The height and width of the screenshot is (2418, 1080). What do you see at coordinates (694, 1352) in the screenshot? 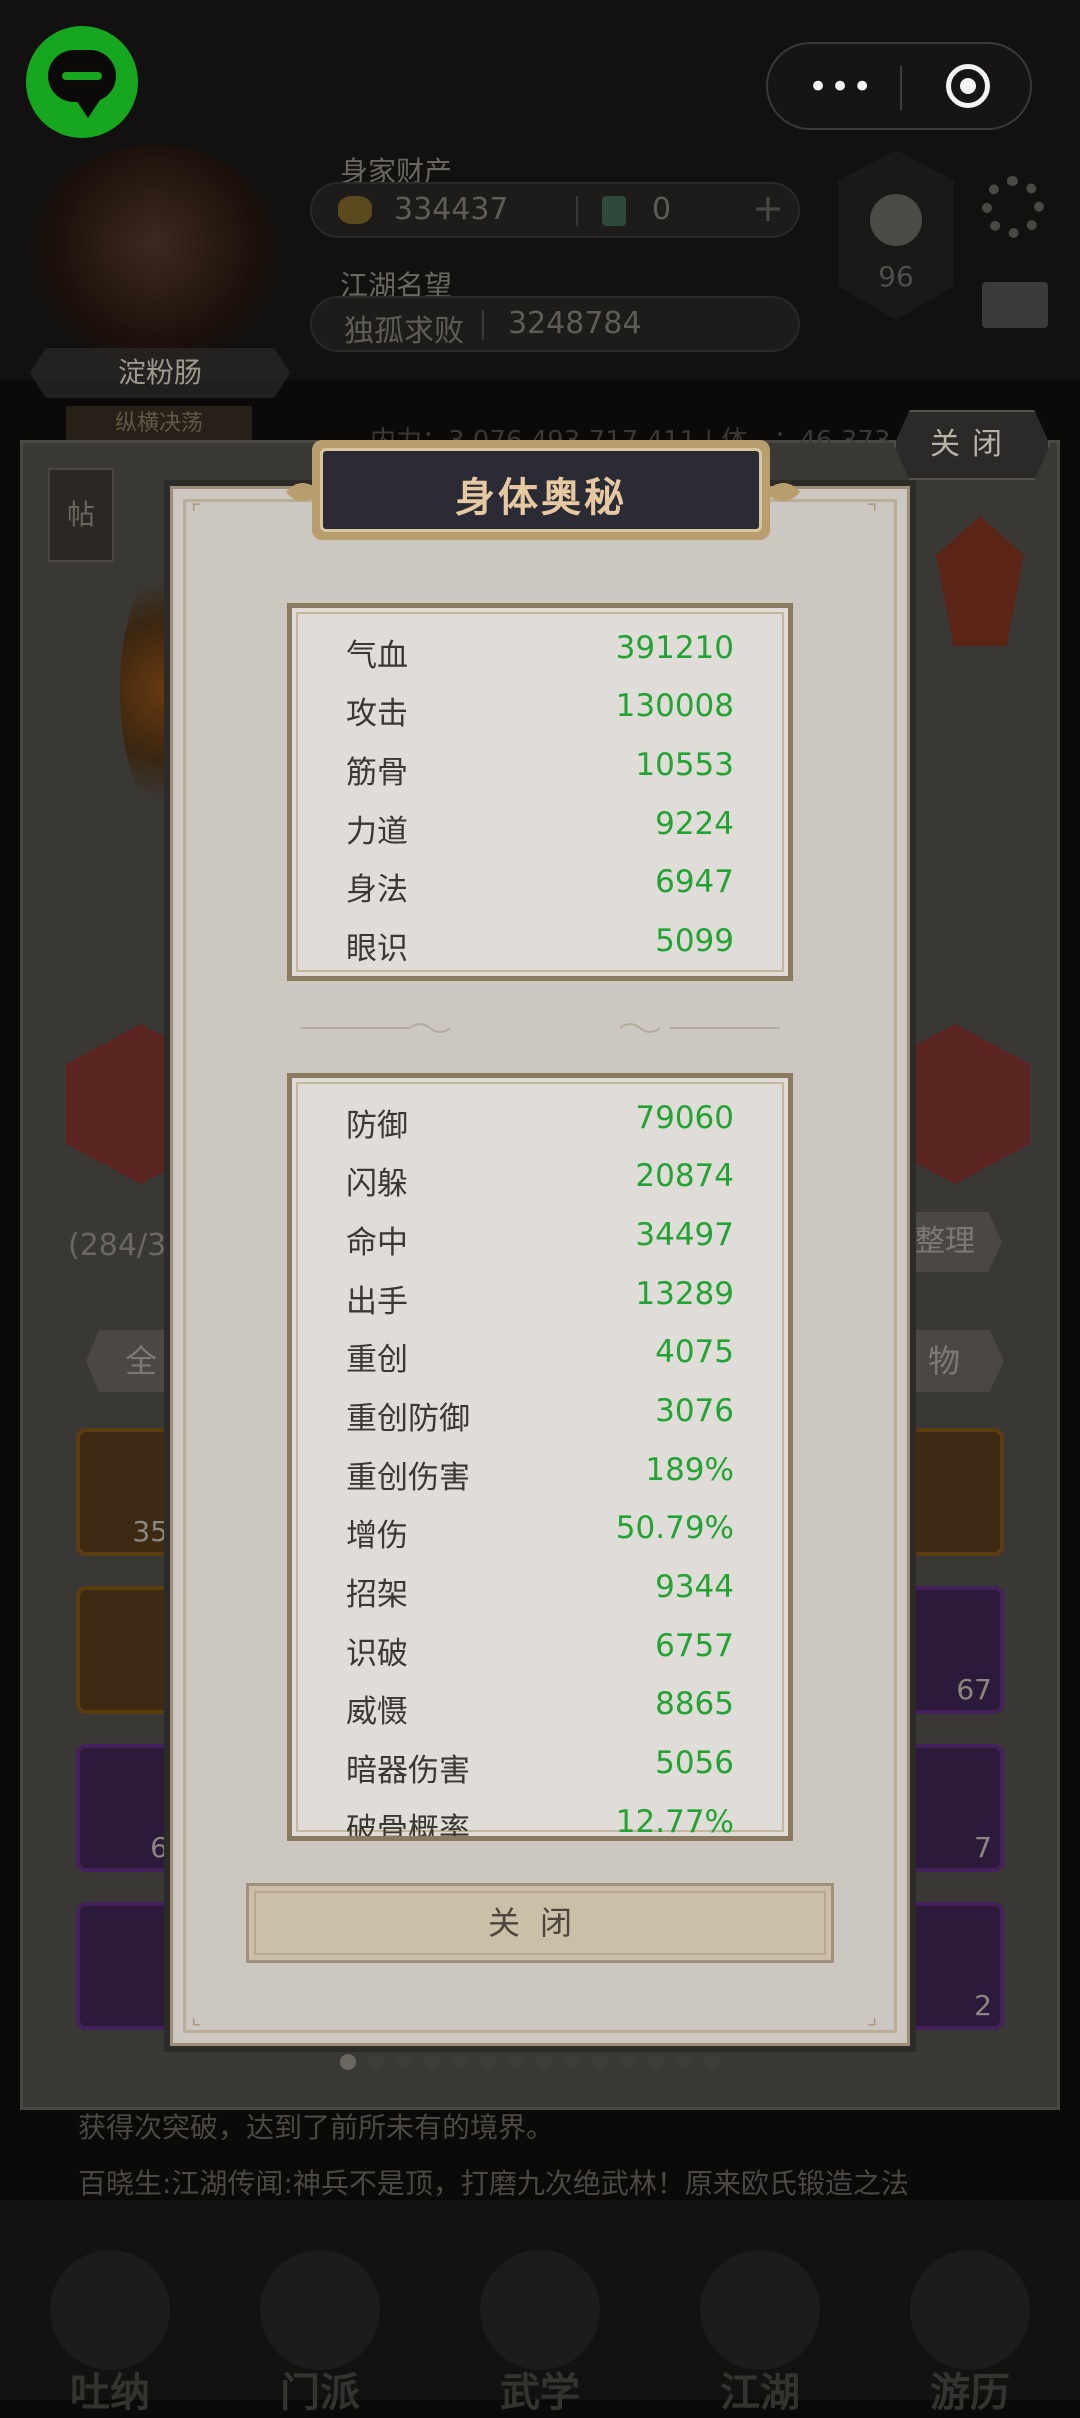
I see `stat-value: 4075` at bounding box center [694, 1352].